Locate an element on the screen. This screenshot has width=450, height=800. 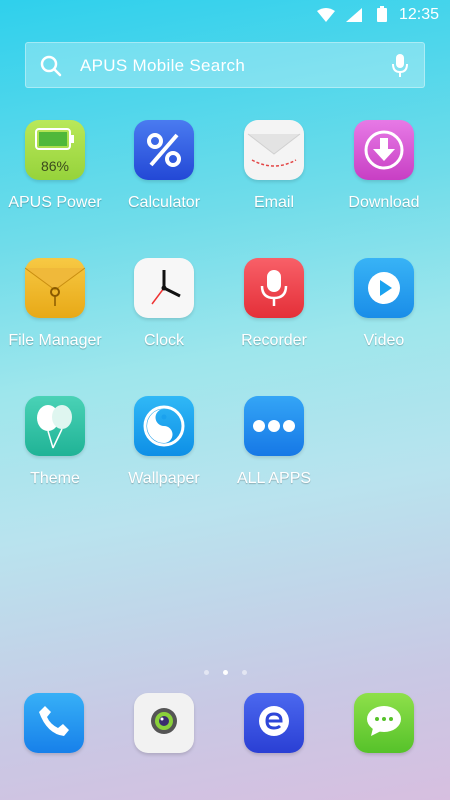
app-calculator: Calculator is located at coordinates (164, 166).